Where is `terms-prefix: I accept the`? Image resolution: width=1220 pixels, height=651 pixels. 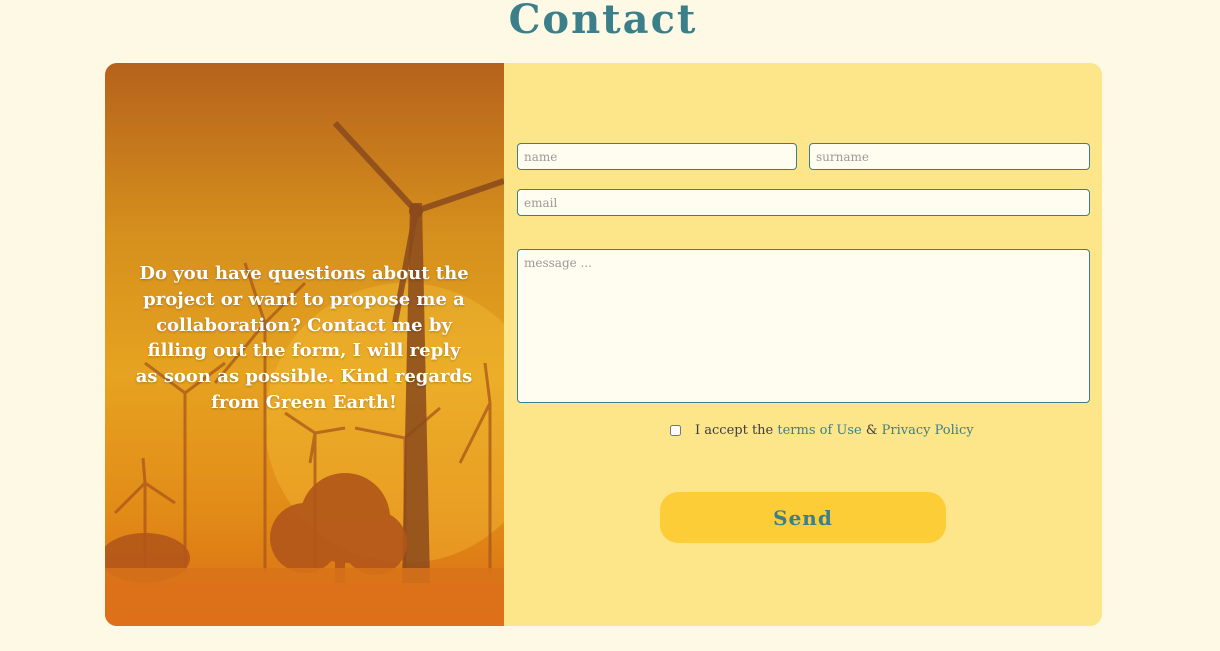
terms-prefix: I accept the is located at coordinates (734, 430).